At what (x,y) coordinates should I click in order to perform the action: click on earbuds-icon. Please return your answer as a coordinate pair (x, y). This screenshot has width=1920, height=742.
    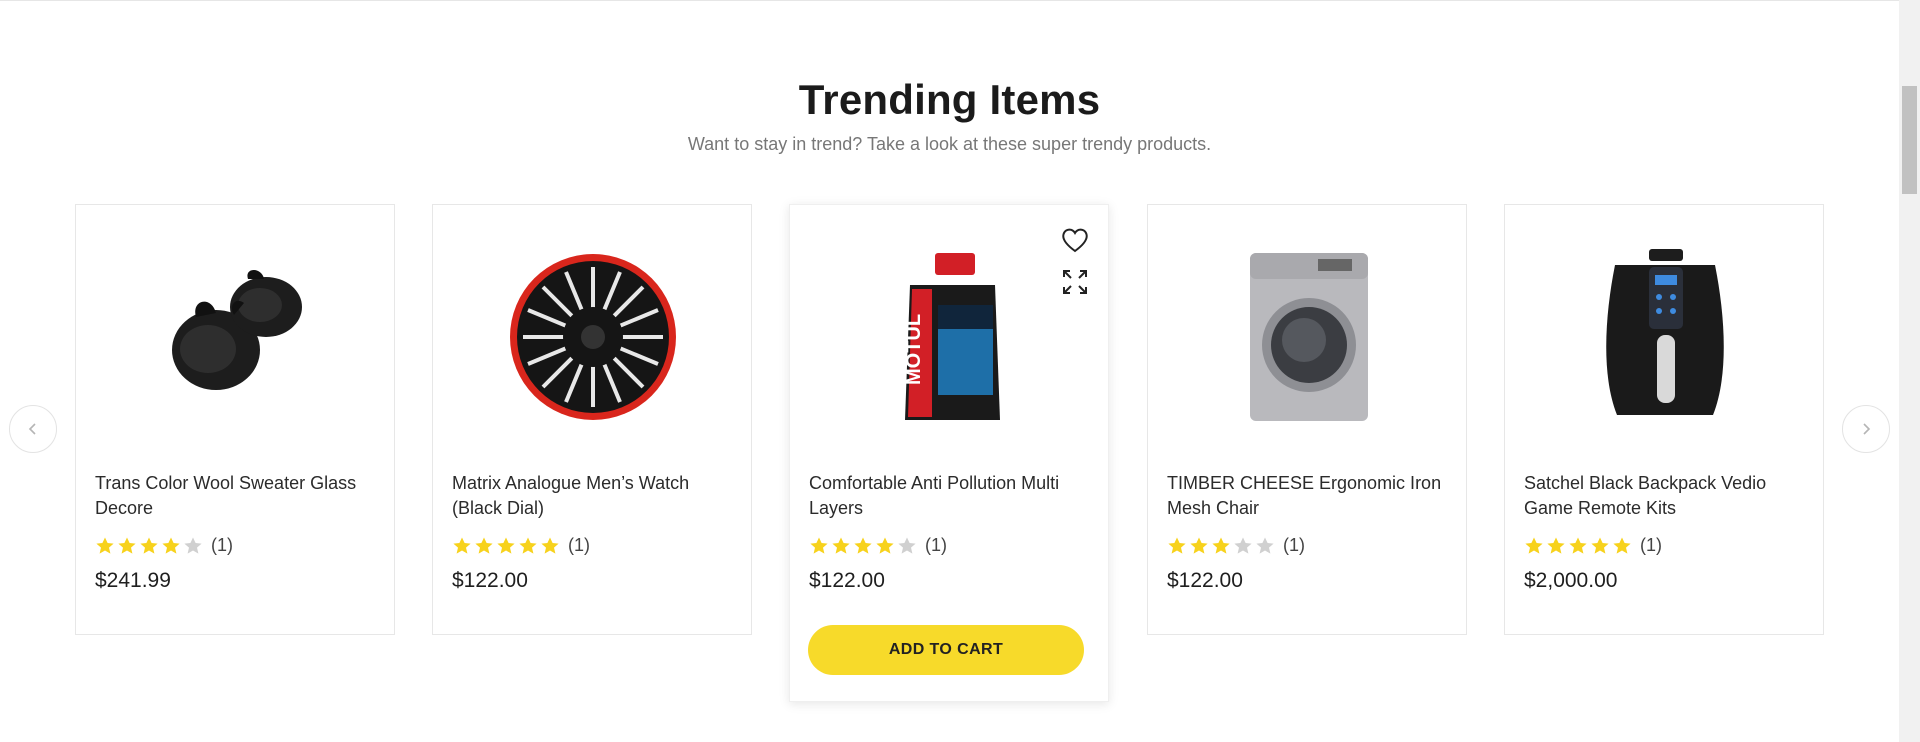
    Looking at the image, I should click on (237, 330).